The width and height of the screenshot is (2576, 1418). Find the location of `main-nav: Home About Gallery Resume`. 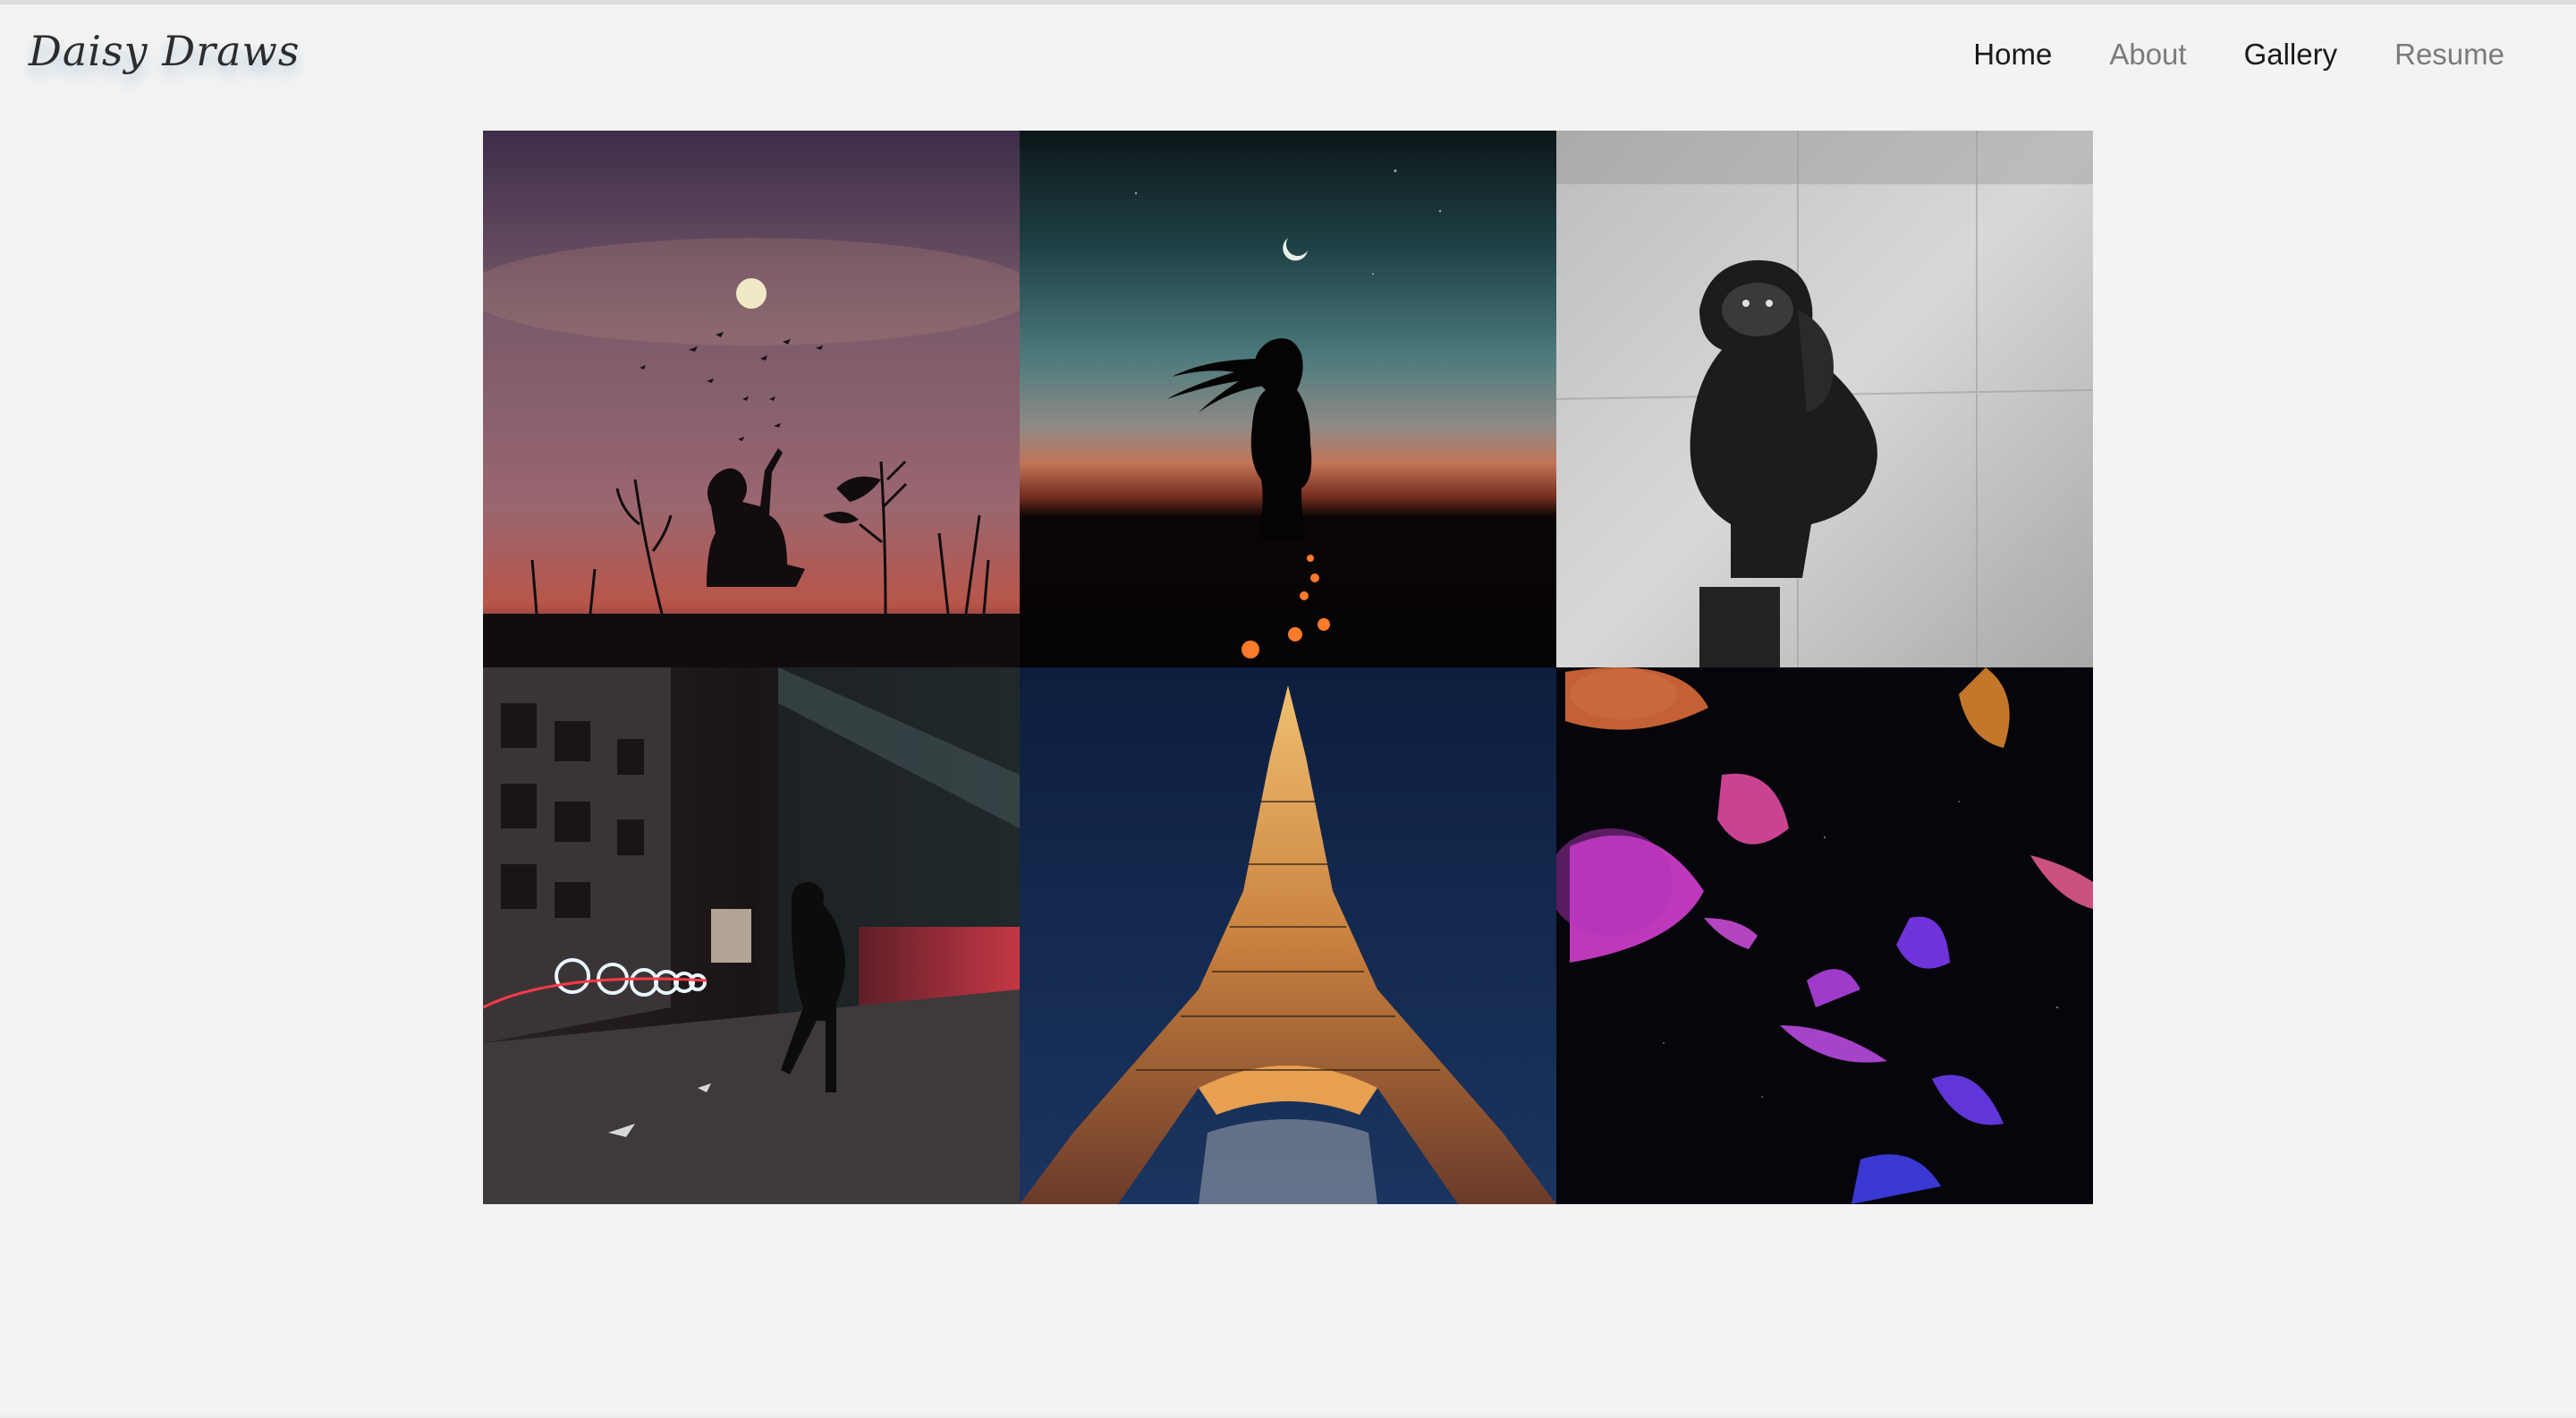

main-nav: Home About Gallery Resume is located at coordinates (2238, 55).